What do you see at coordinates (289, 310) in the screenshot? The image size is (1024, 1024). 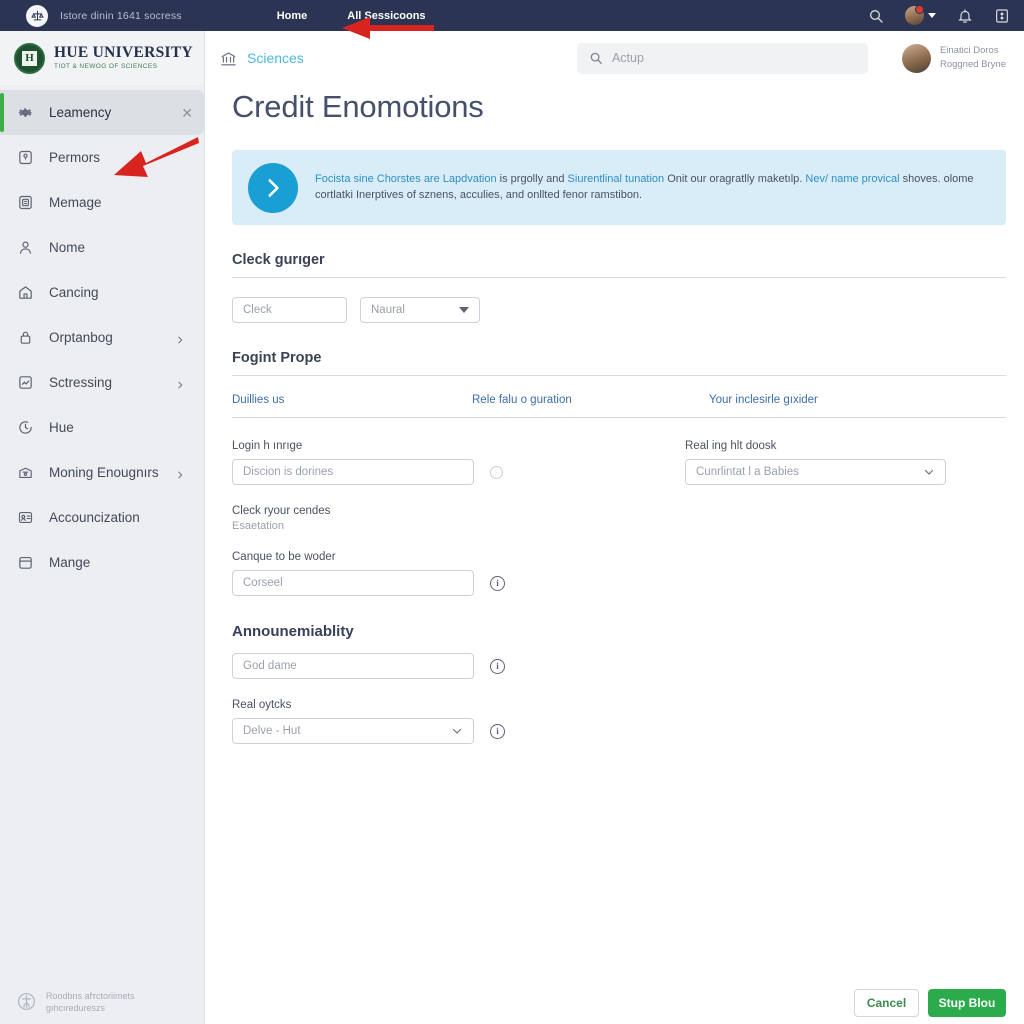 I see `cleck-input: Cleck` at bounding box center [289, 310].